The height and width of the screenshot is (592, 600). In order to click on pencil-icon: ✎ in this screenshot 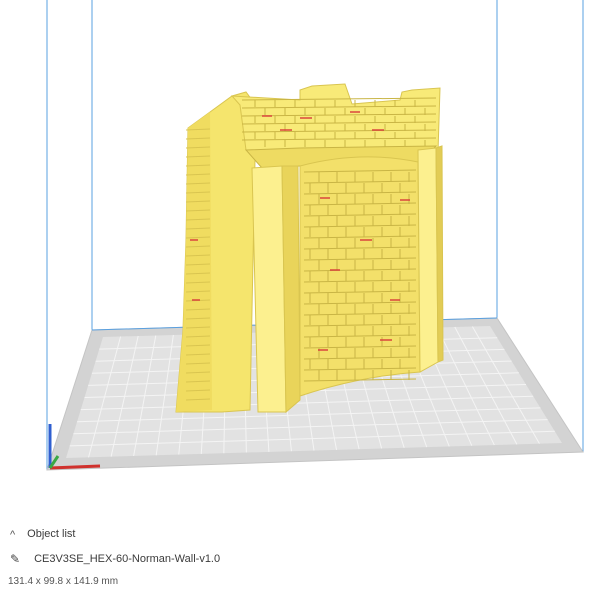, I will do `click(15, 559)`.